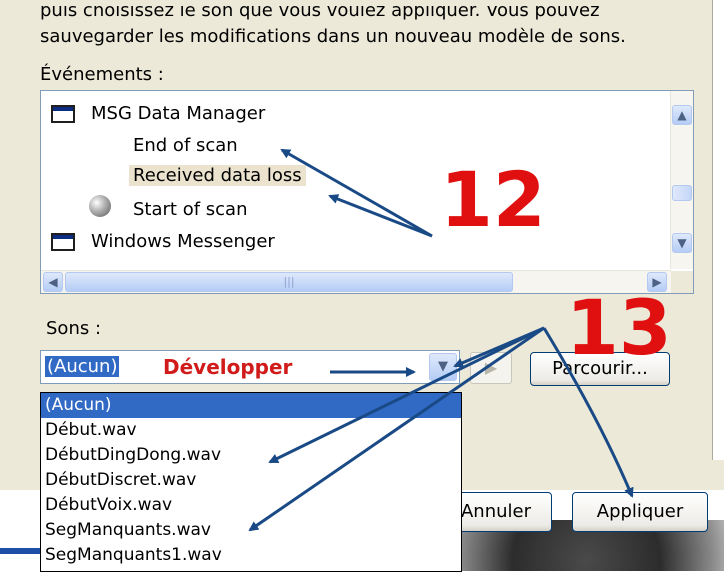 This screenshot has width=724, height=572. What do you see at coordinates (228, 367) in the screenshot?
I see `develop-annotation: Développer` at bounding box center [228, 367].